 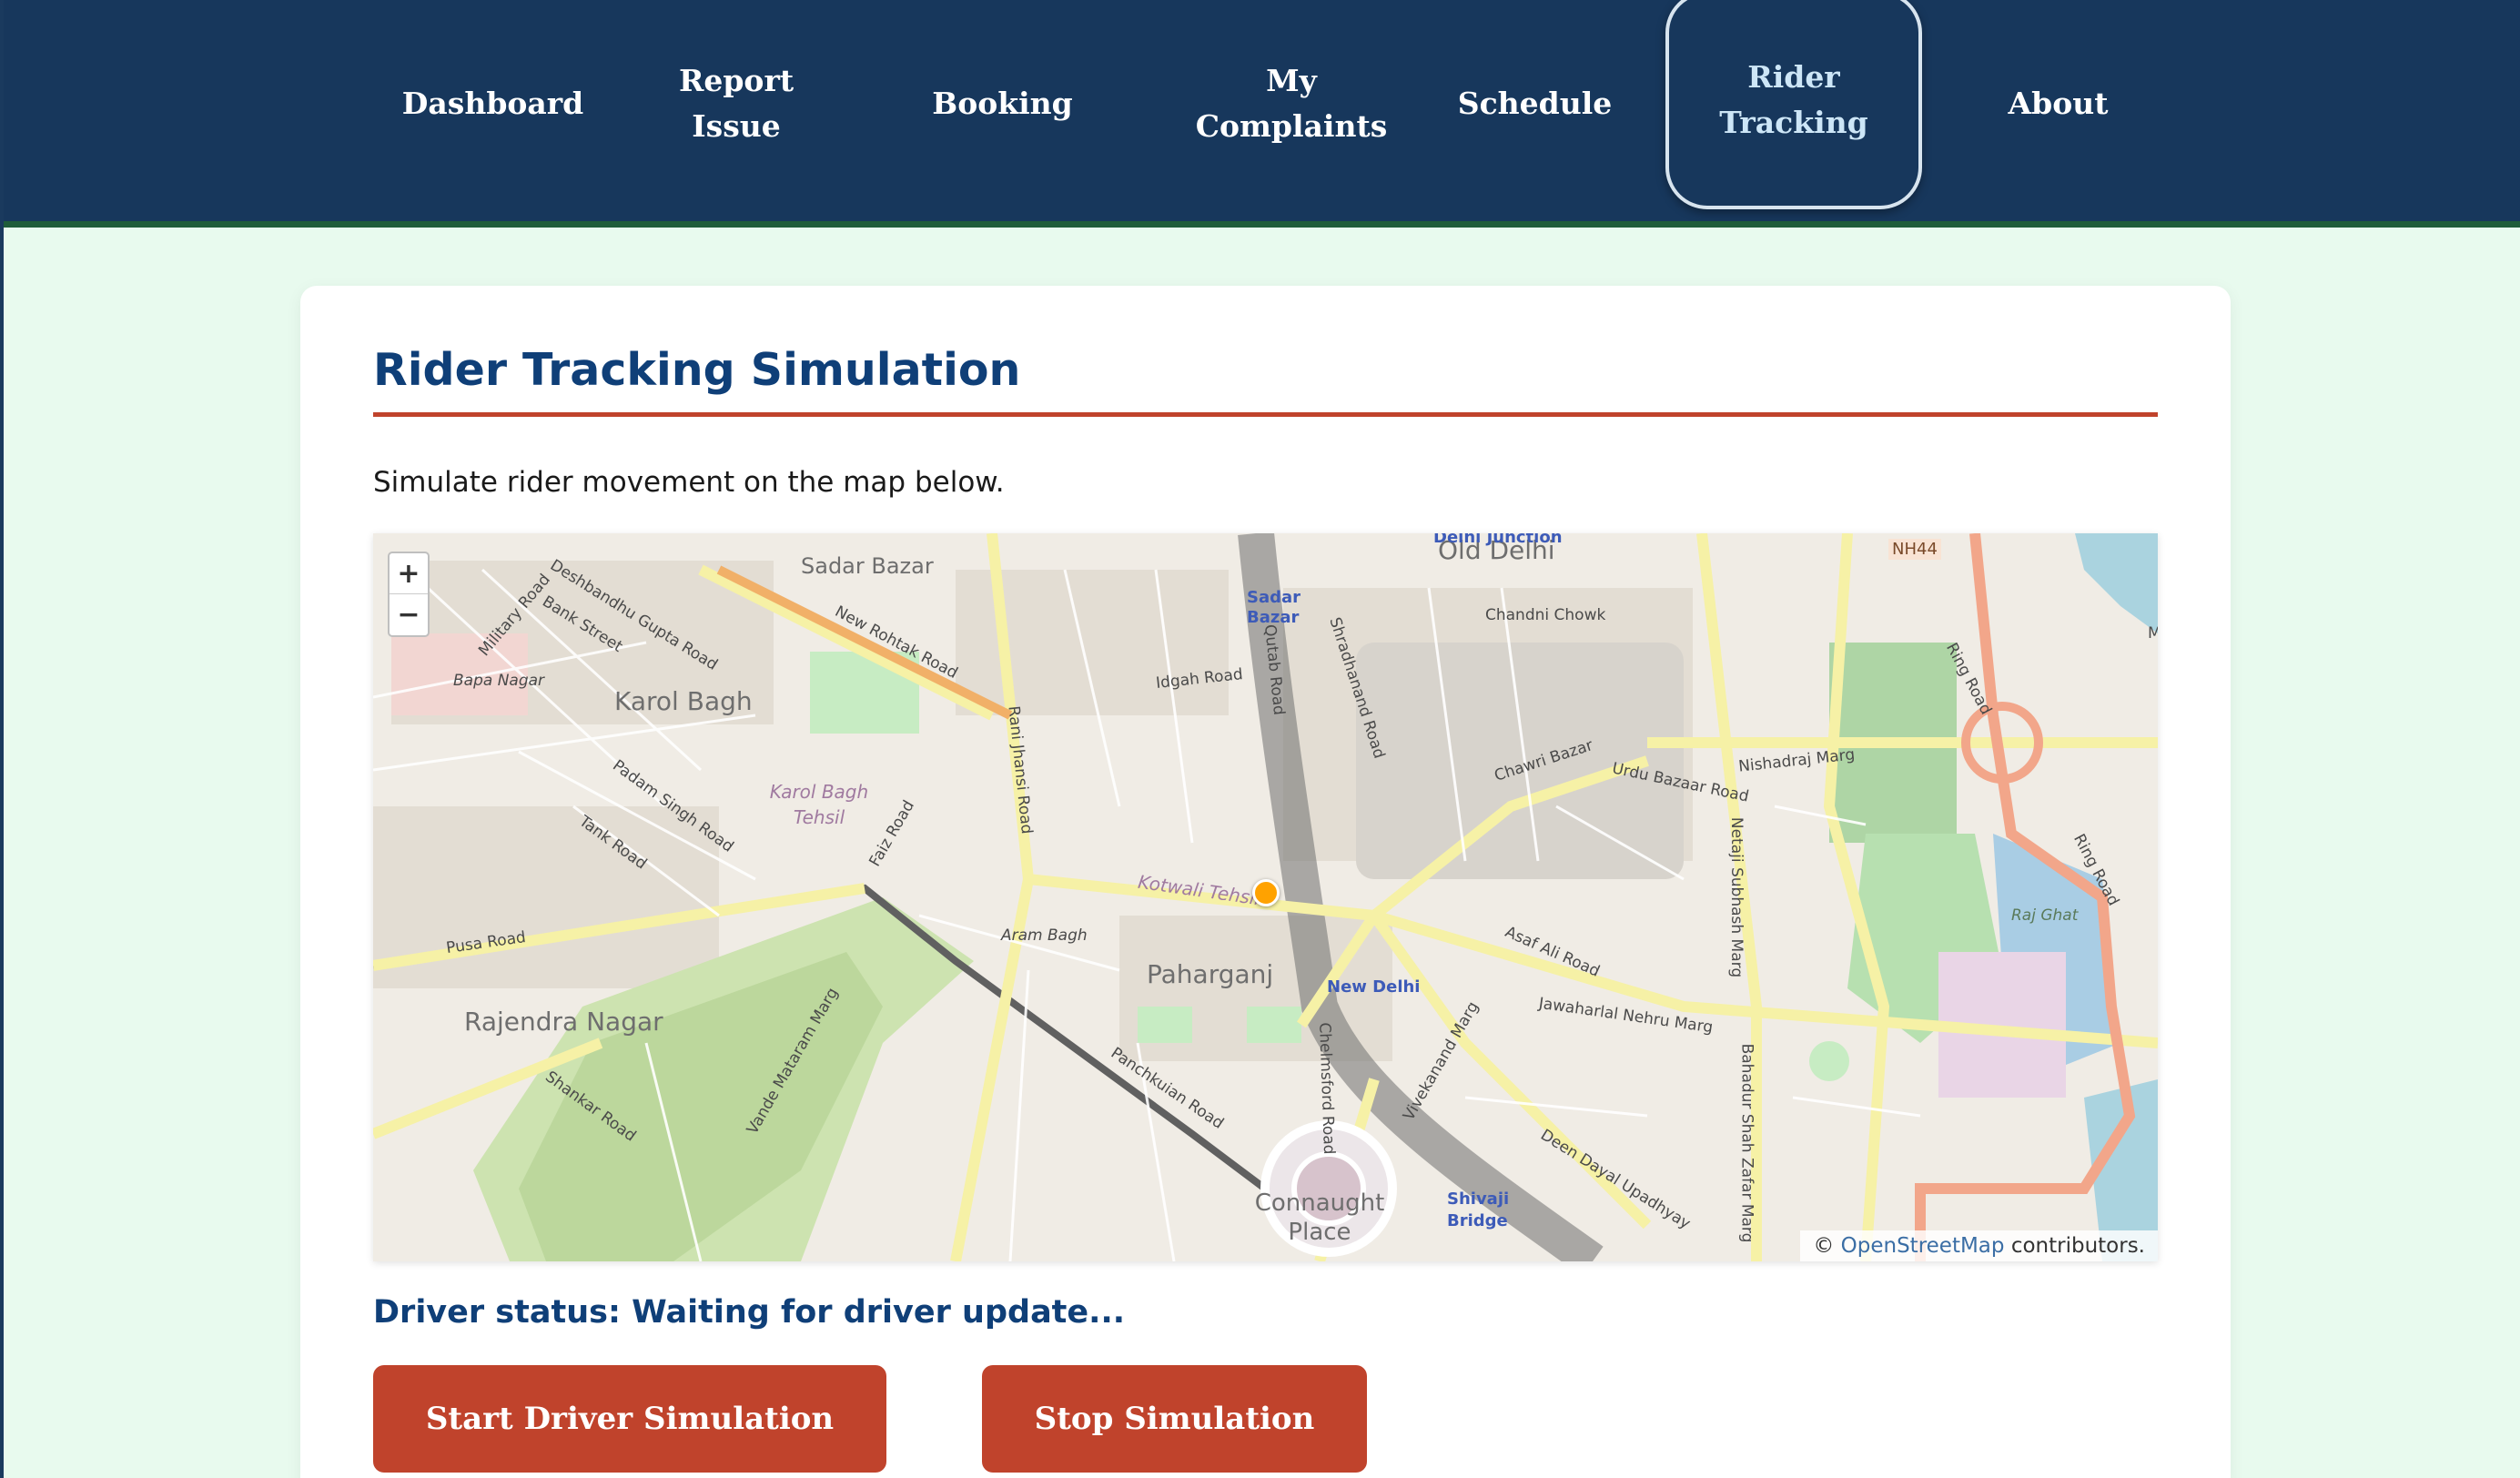 I want to click on map-label-chandni-chowk: Chandni Chowk, so click(x=1545, y=615).